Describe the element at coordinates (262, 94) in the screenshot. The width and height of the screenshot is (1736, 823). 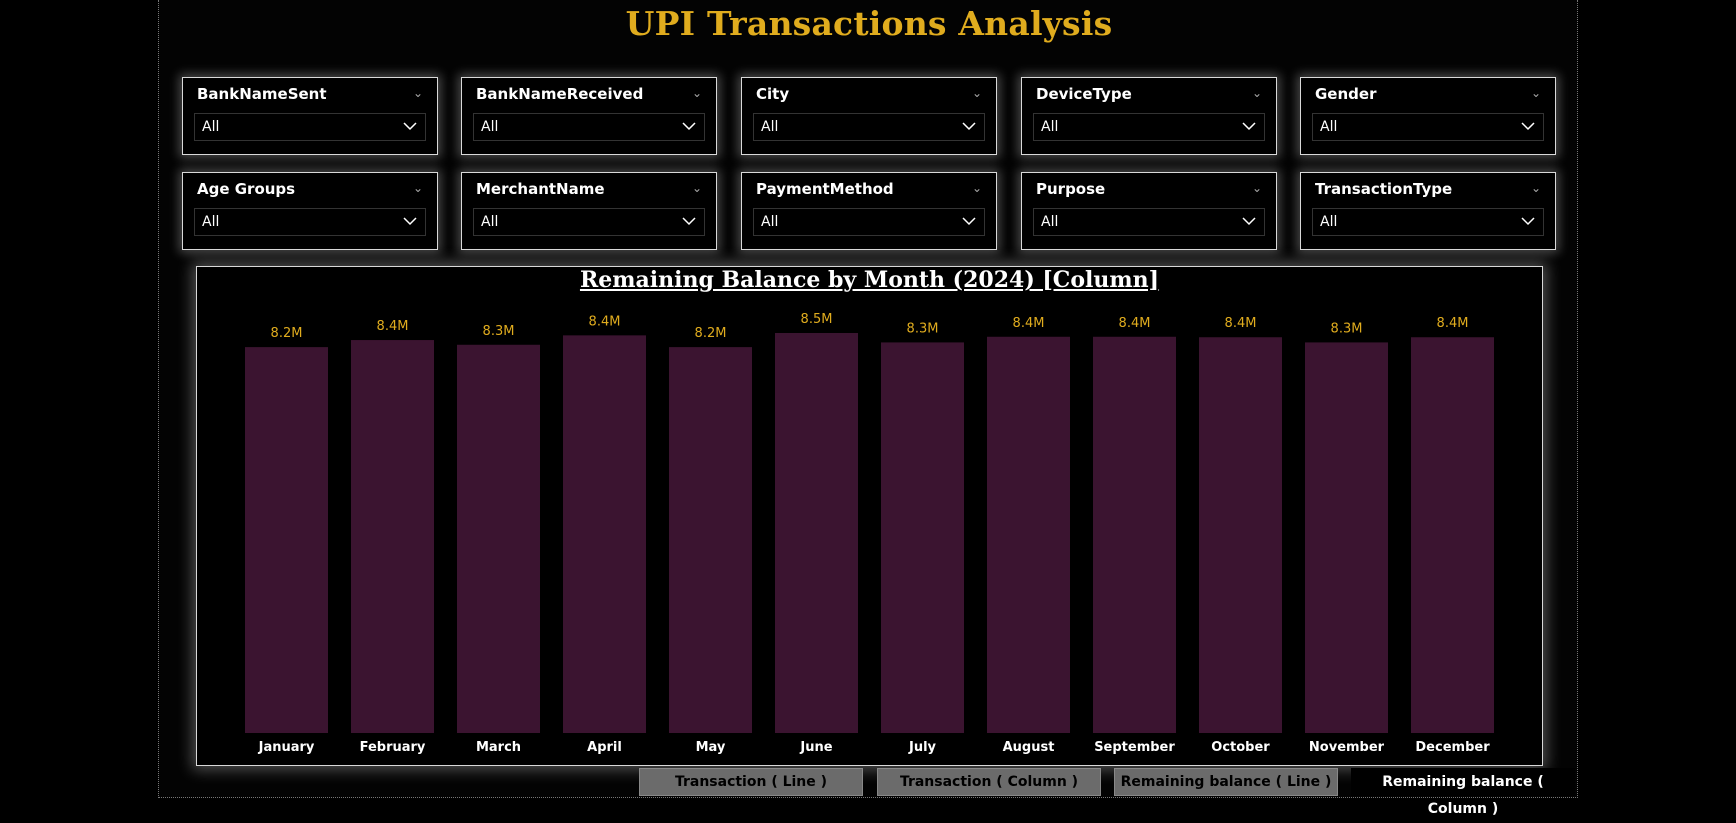
I see `slicer-label: BankNameSent` at that location.